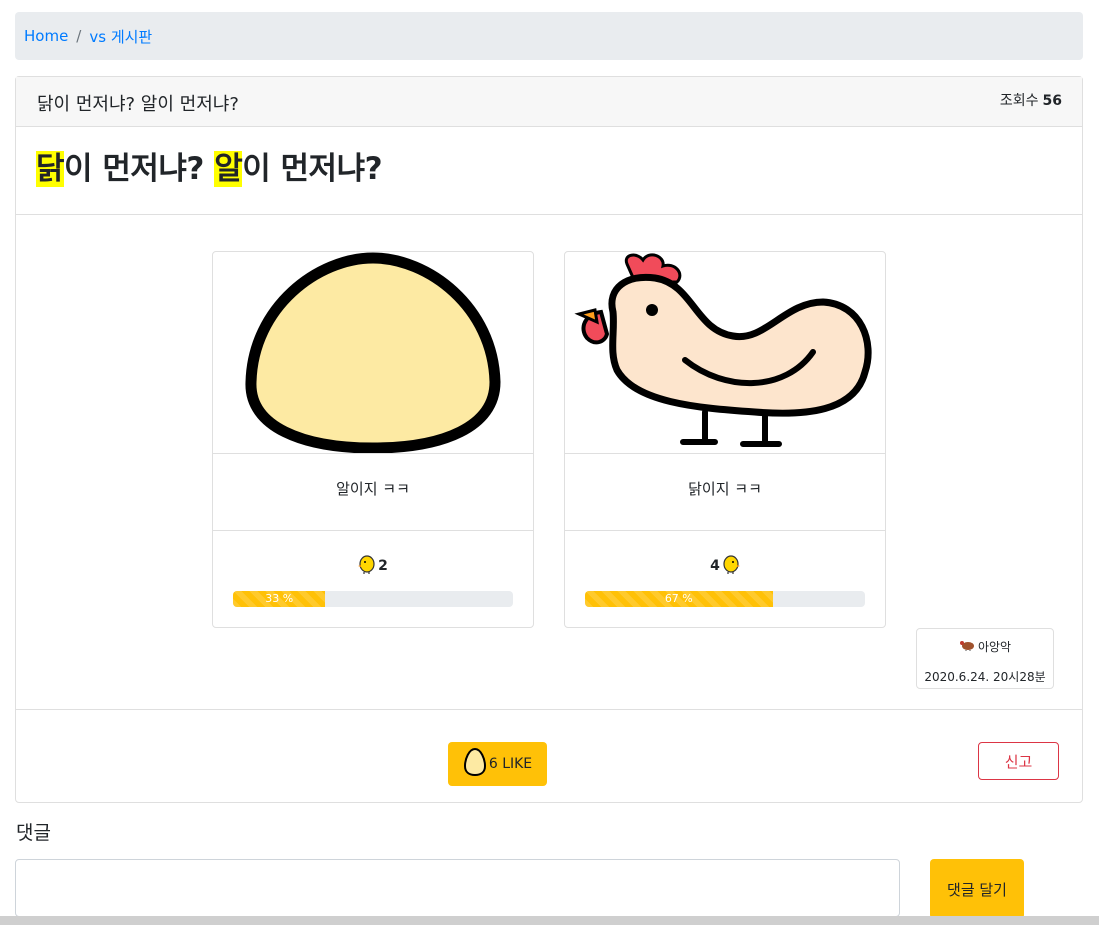 The height and width of the screenshot is (925, 1099). I want to click on breadcrumb: Home / vs 게시판, so click(549, 36).